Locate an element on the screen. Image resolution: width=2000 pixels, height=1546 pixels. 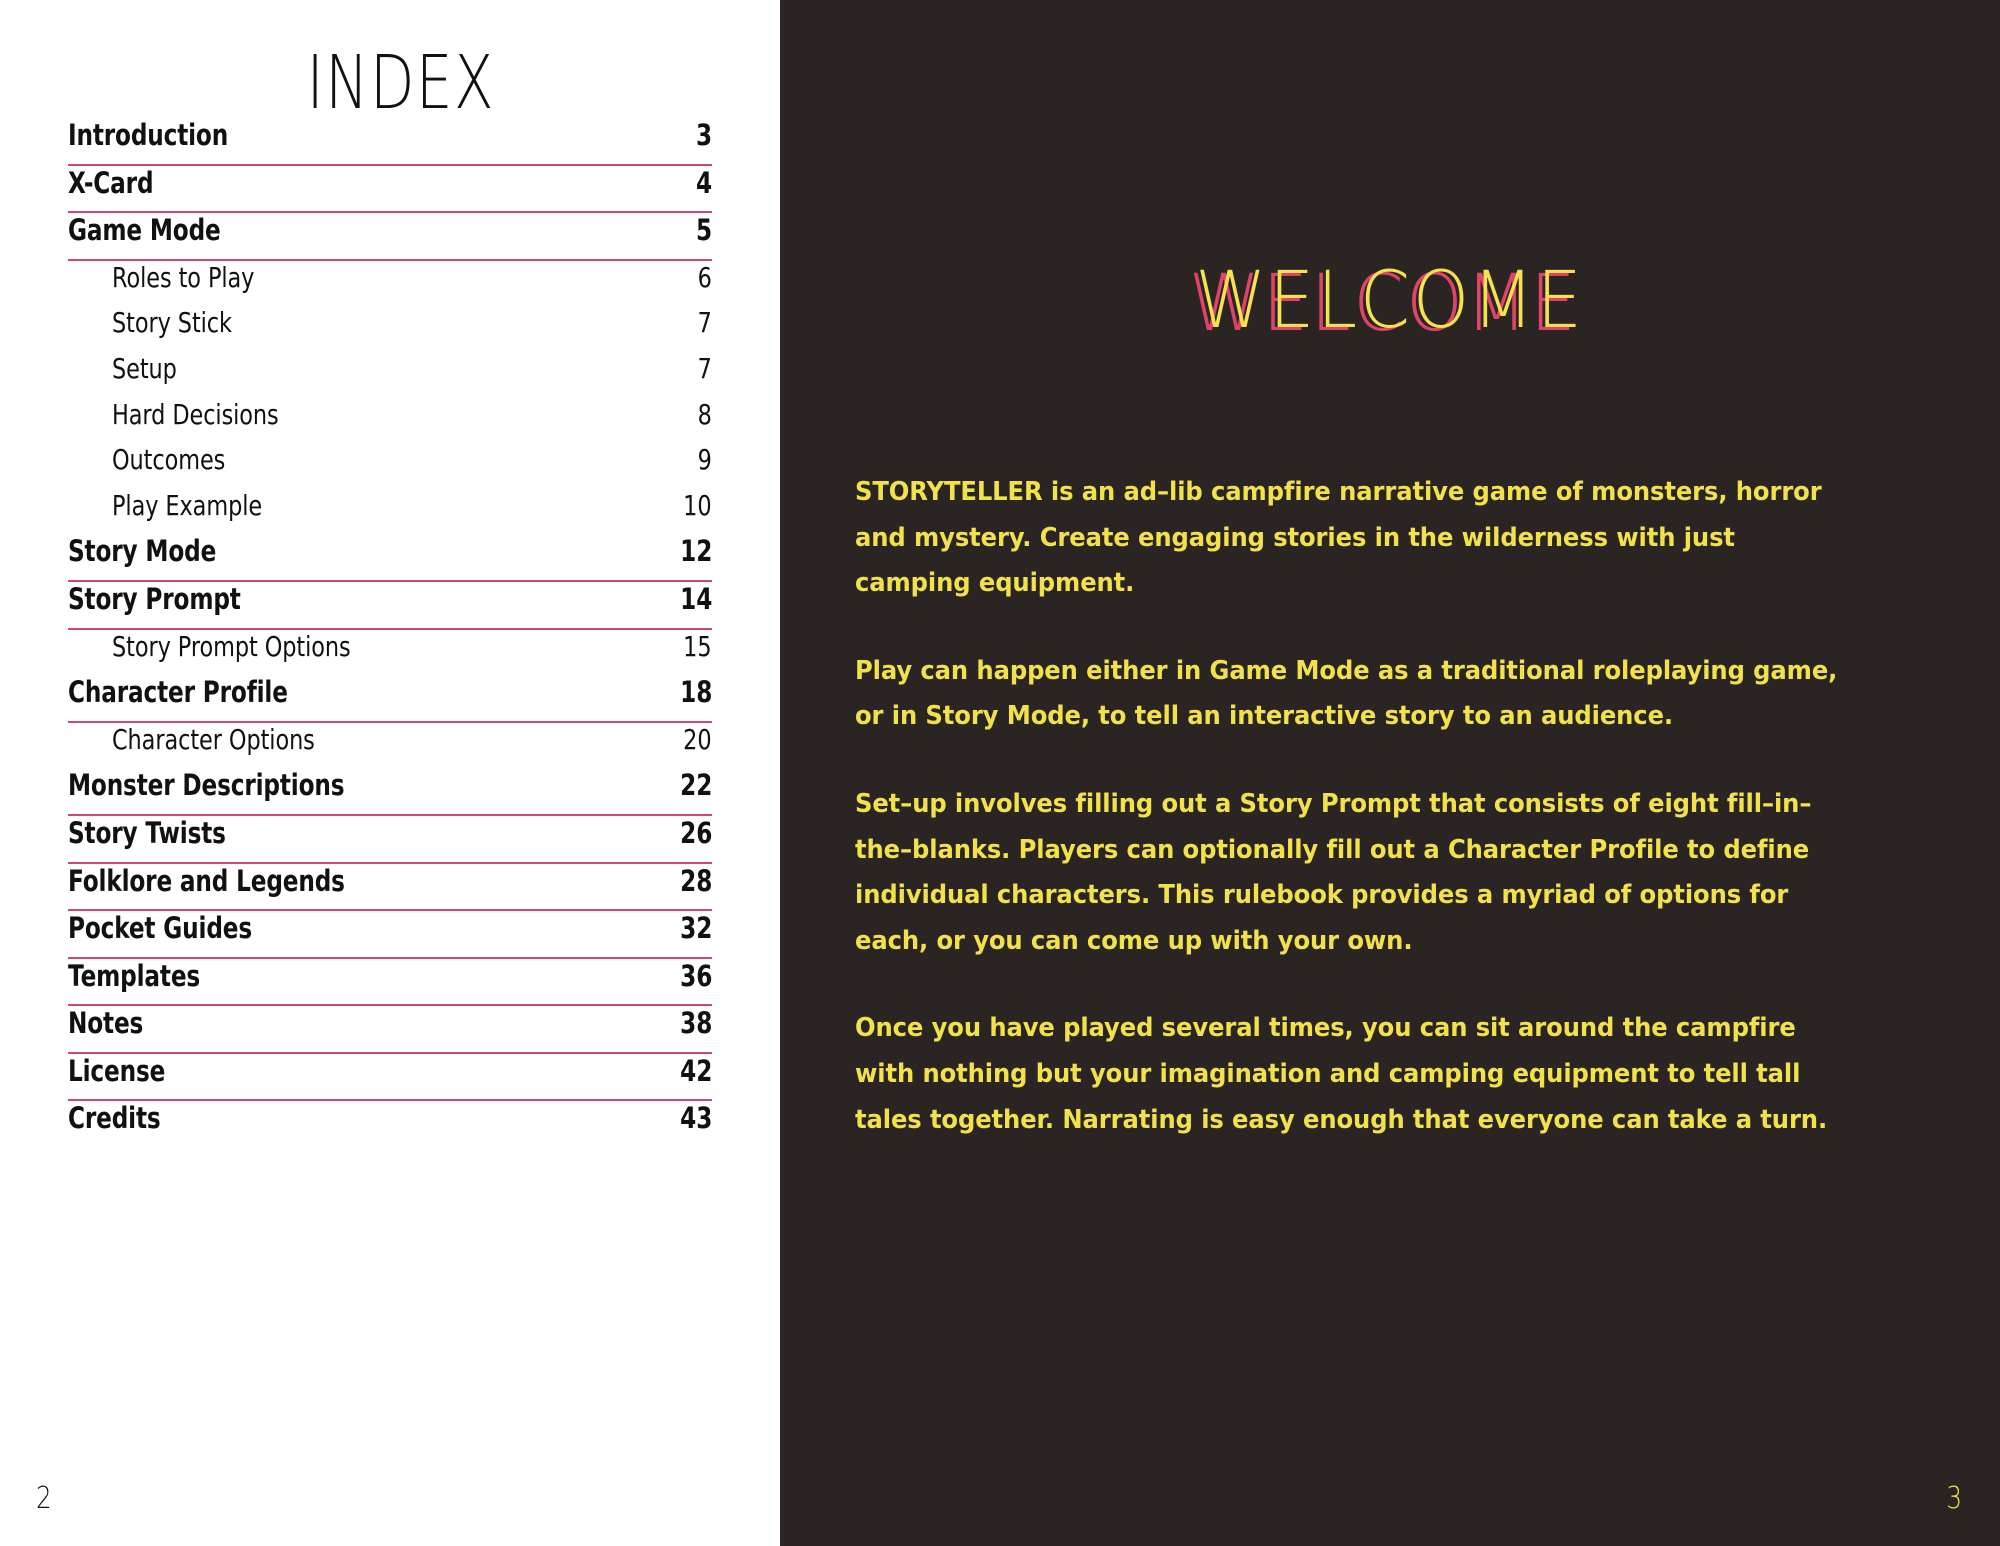
toc-entry-label: Monster Descriptions is located at coordinates (206, 785).